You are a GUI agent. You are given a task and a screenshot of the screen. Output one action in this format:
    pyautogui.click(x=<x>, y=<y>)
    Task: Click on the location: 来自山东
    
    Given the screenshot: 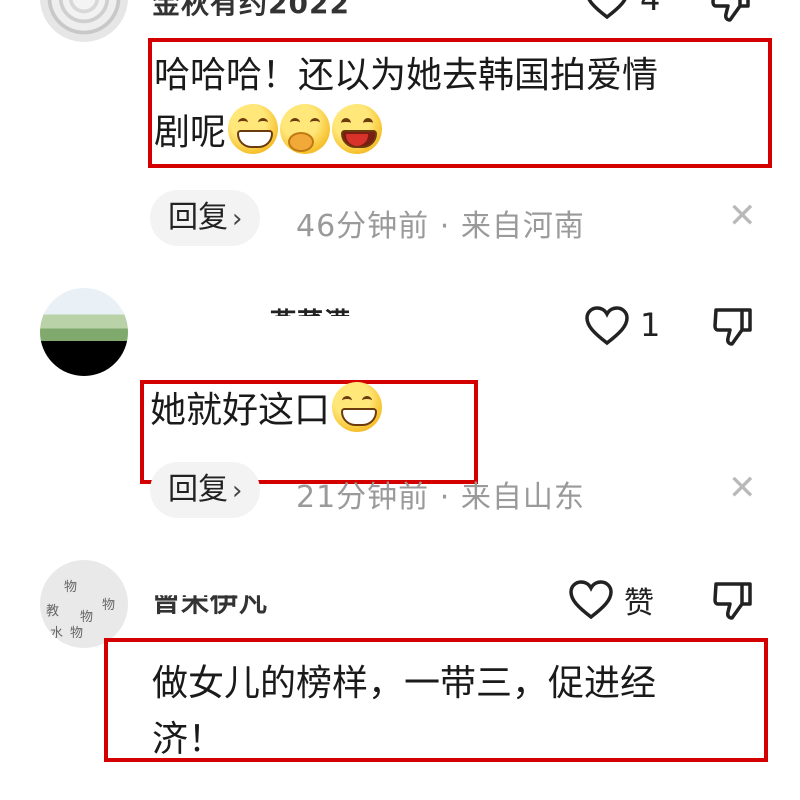 What is the action you would take?
    pyautogui.click(x=522, y=497)
    